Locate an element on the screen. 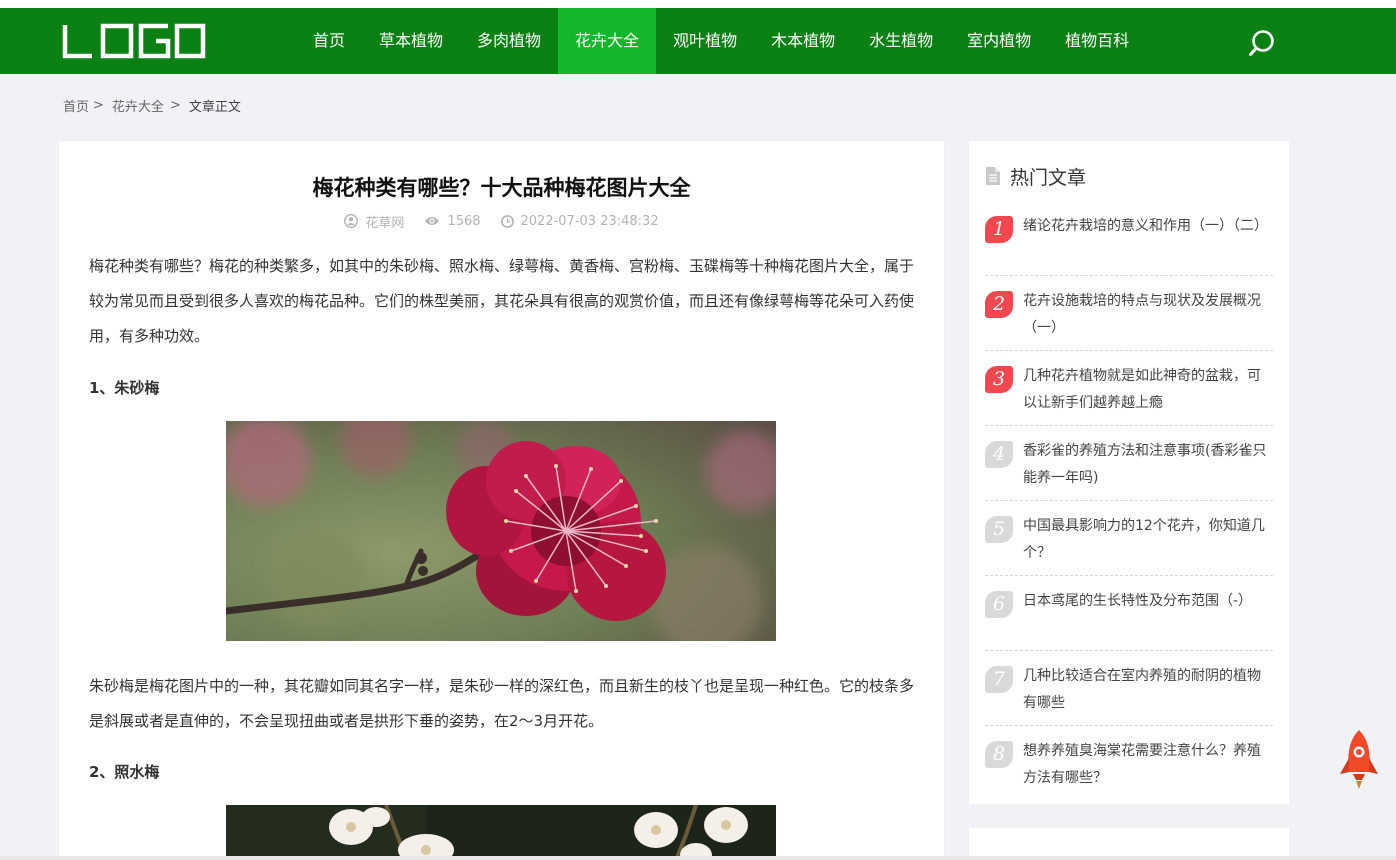 This screenshot has height=860, width=1396. rank-badge: 1 is located at coordinates (999, 229).